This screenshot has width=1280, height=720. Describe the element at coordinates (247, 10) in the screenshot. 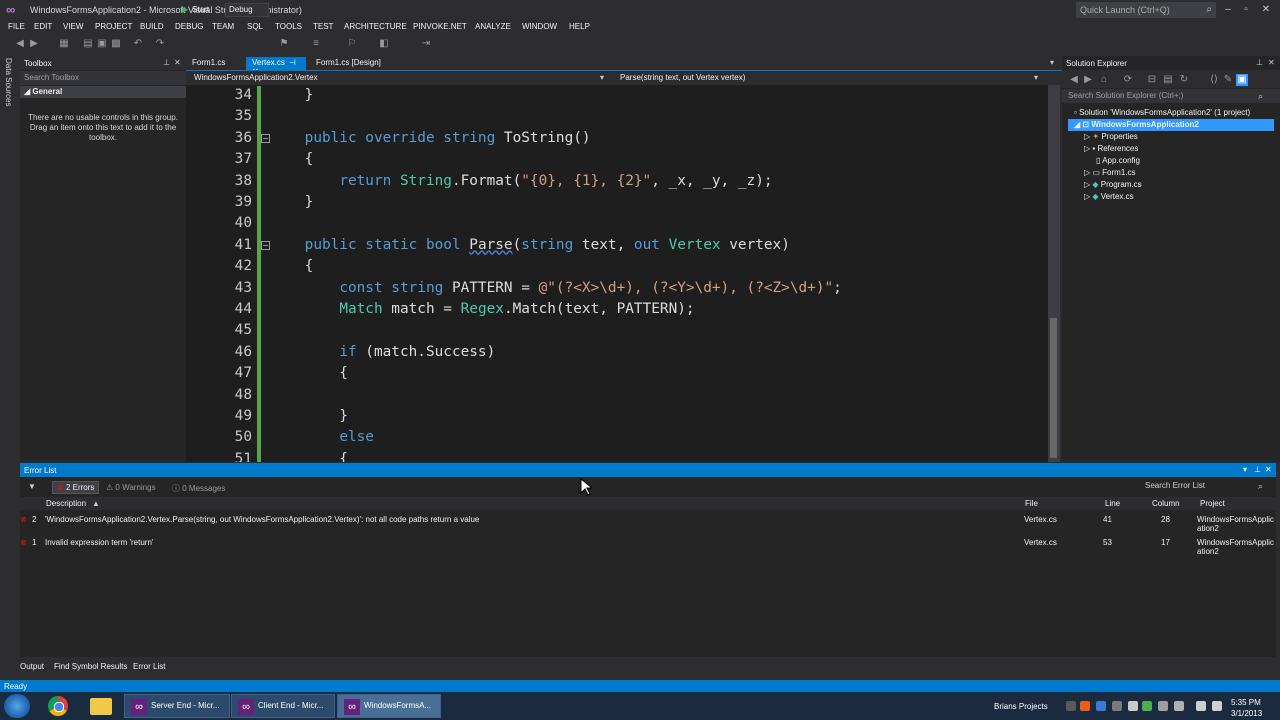

I see `configuration-select: Debug` at that location.